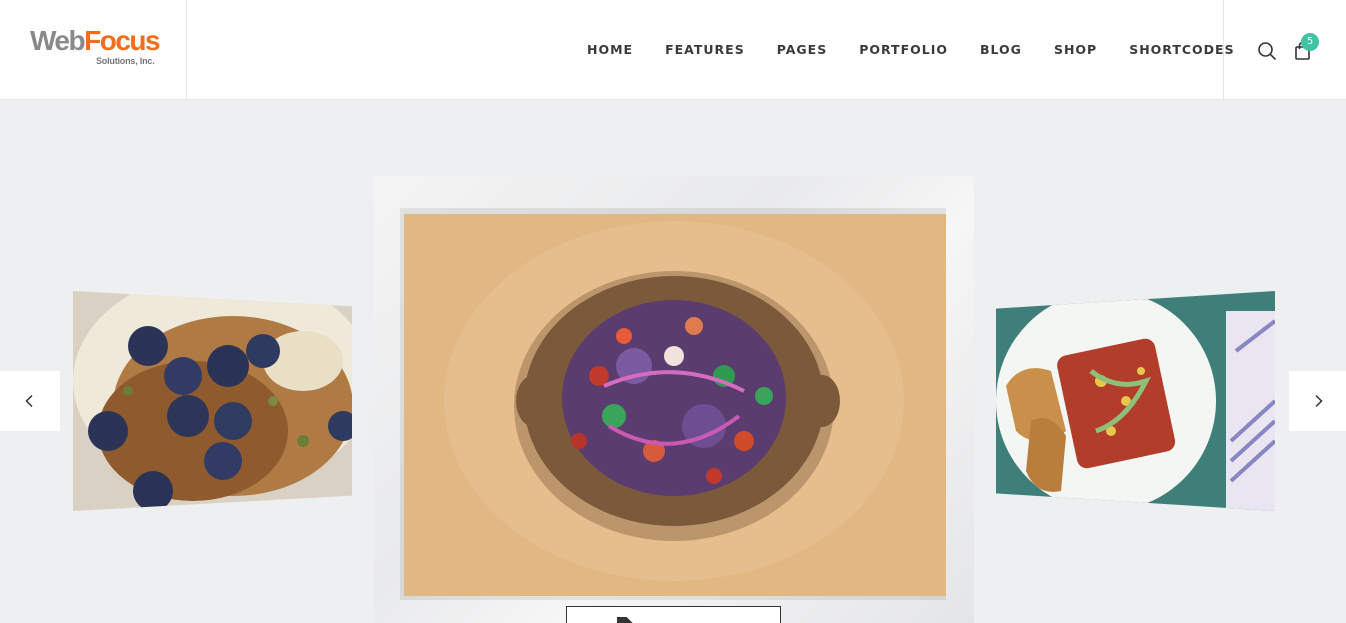  What do you see at coordinates (1284, 50) in the screenshot?
I see `header-utilities` at bounding box center [1284, 50].